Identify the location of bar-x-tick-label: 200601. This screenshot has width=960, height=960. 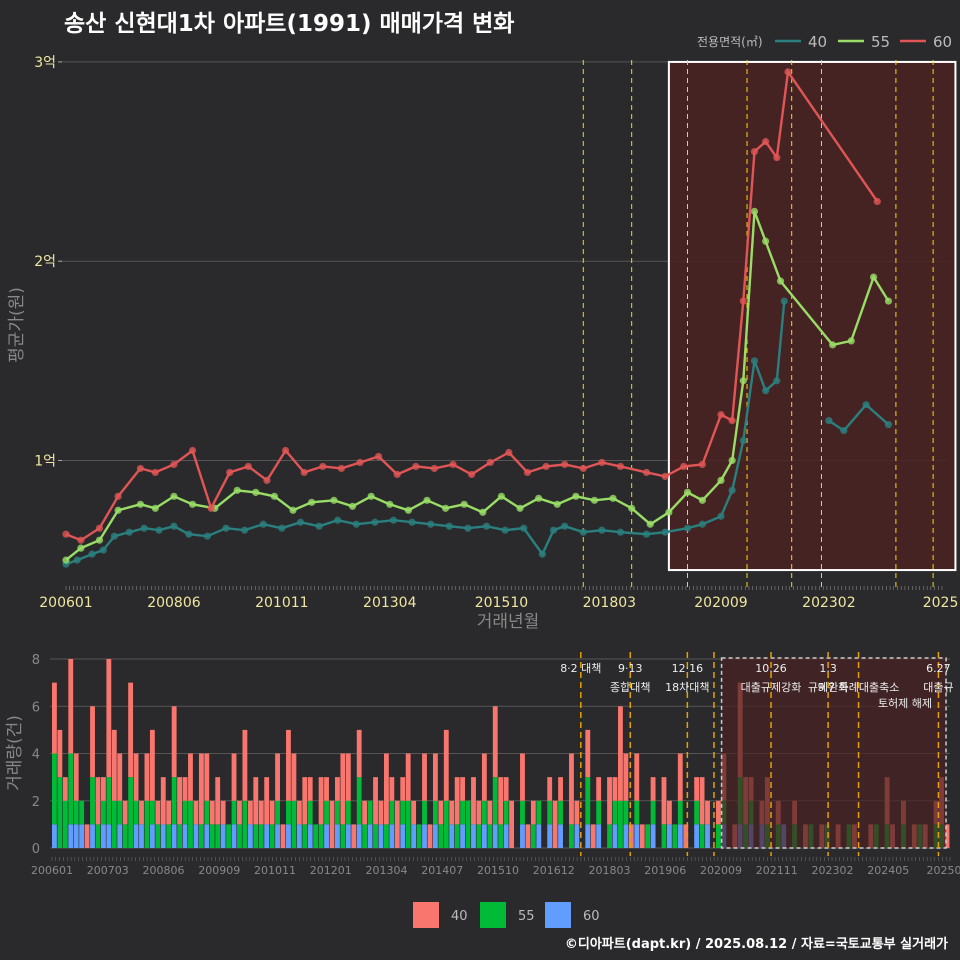
(52, 870).